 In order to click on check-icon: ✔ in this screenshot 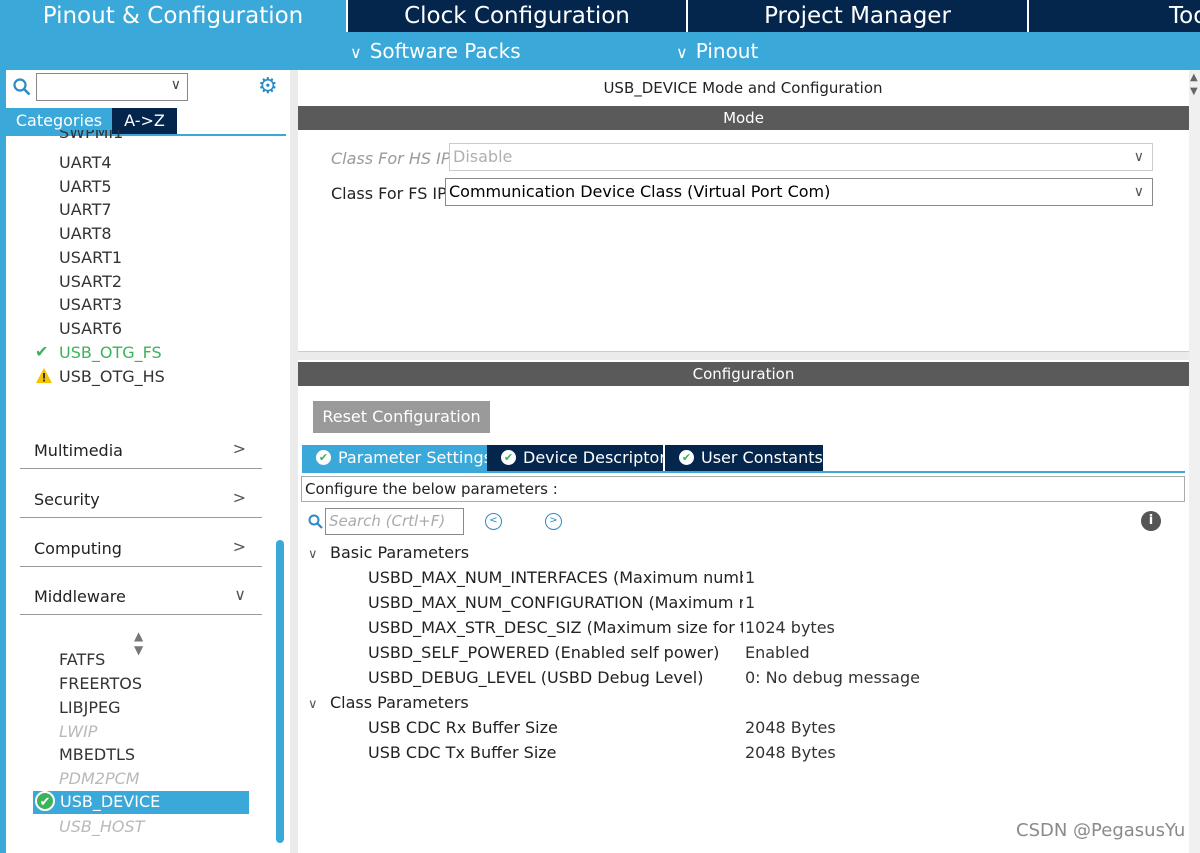, I will do `click(42, 351)`.